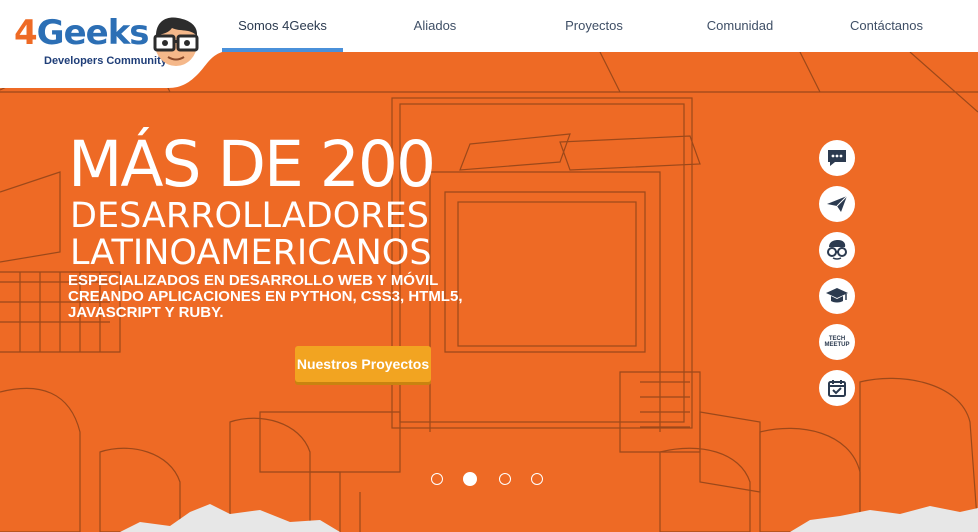 The image size is (978, 532). Describe the element at coordinates (282, 26) in the screenshot. I see `nav-item-somos-4geeks: Somos 4Geeks` at that location.